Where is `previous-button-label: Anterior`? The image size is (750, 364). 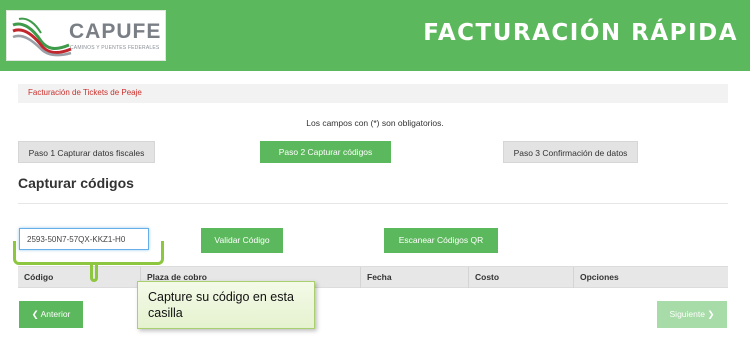
previous-button-label: Anterior is located at coordinates (55, 314).